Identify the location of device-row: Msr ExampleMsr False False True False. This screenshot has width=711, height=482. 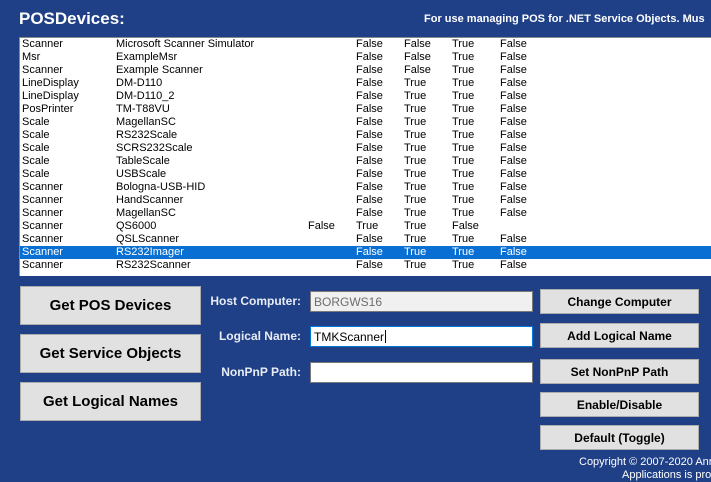
(365, 57).